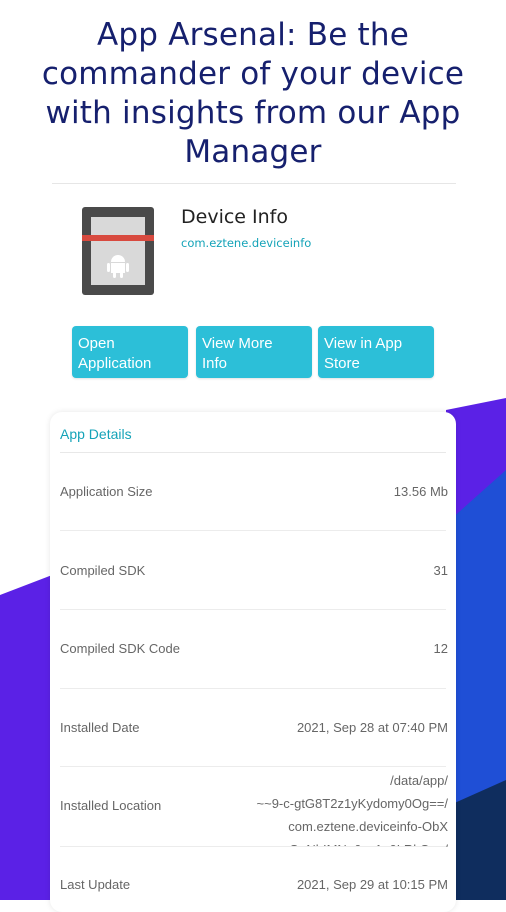 The image size is (506, 912). I want to click on view-in-app-store-button: View in App Store, so click(376, 352).